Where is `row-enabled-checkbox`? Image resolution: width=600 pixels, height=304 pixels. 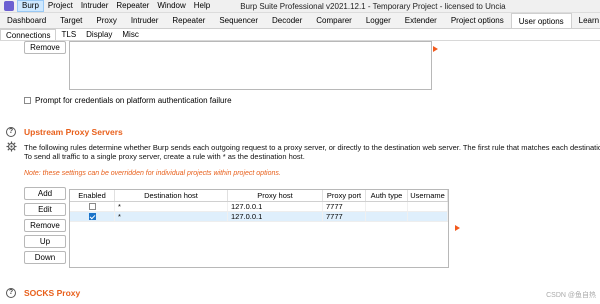 row-enabled-checkbox is located at coordinates (92, 207).